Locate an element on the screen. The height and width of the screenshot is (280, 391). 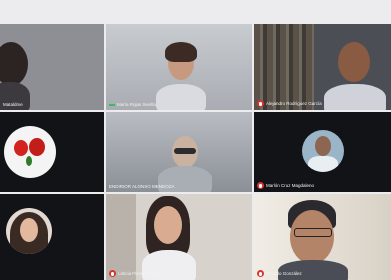
participant-name-5: ENDIRIOR ALONSO MENDOZA is located at coordinates (142, 186).